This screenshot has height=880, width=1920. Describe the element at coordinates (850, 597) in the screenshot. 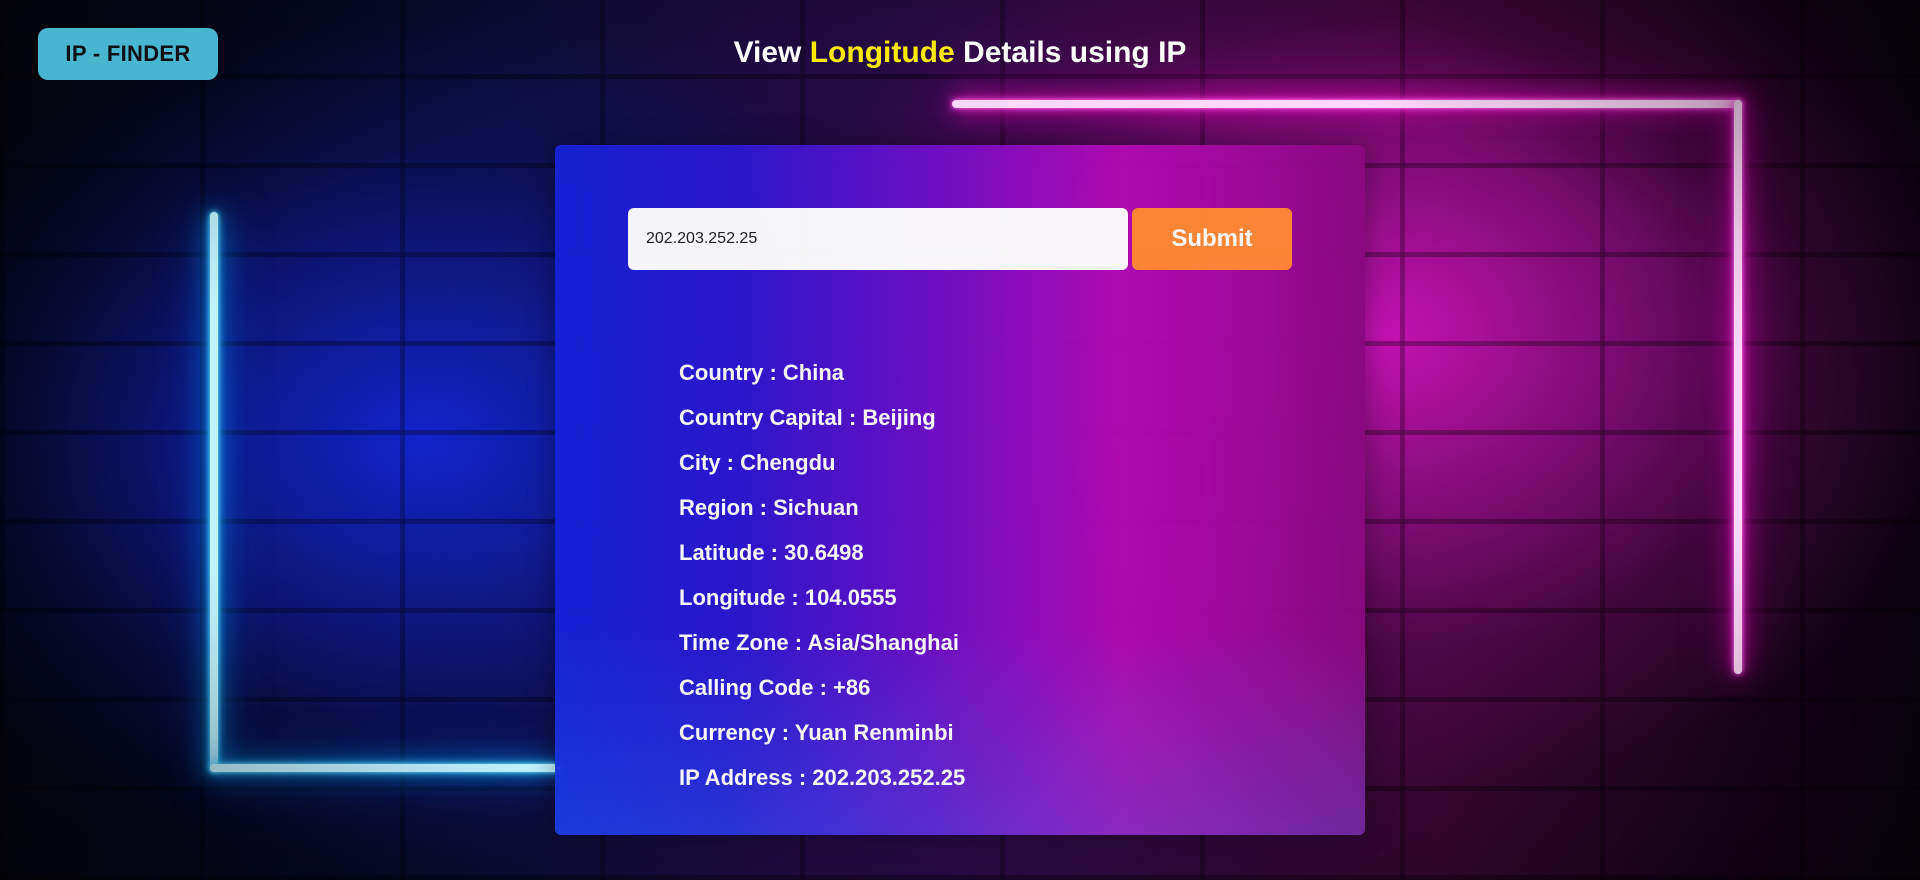

I see `detail-value: 104.0555` at that location.